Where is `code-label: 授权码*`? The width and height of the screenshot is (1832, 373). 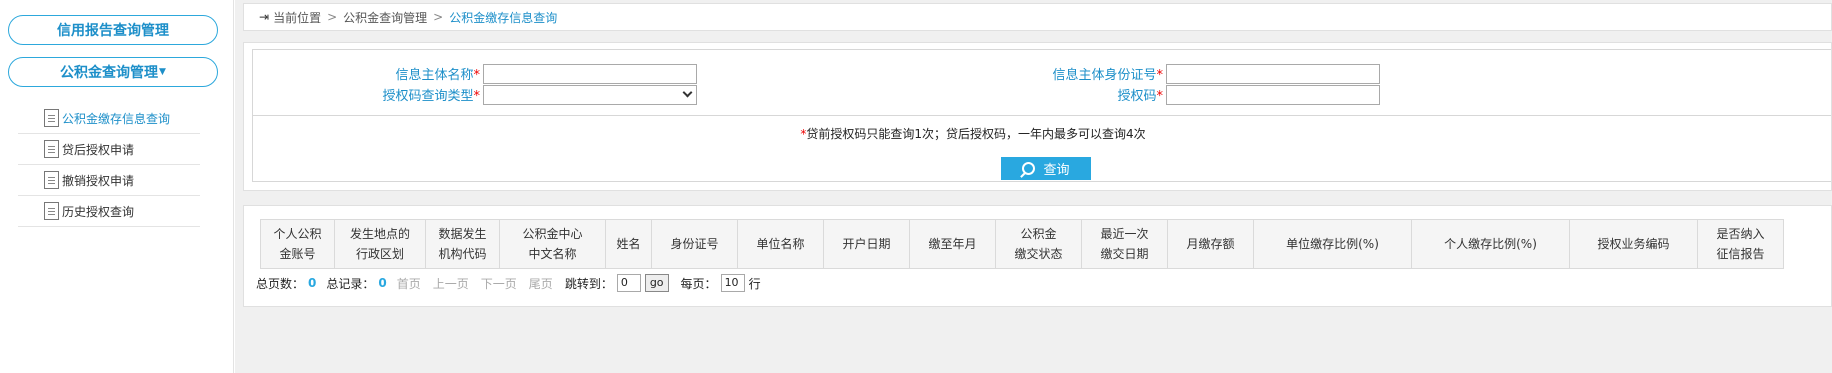
code-label: 授权码* is located at coordinates (1028, 94).